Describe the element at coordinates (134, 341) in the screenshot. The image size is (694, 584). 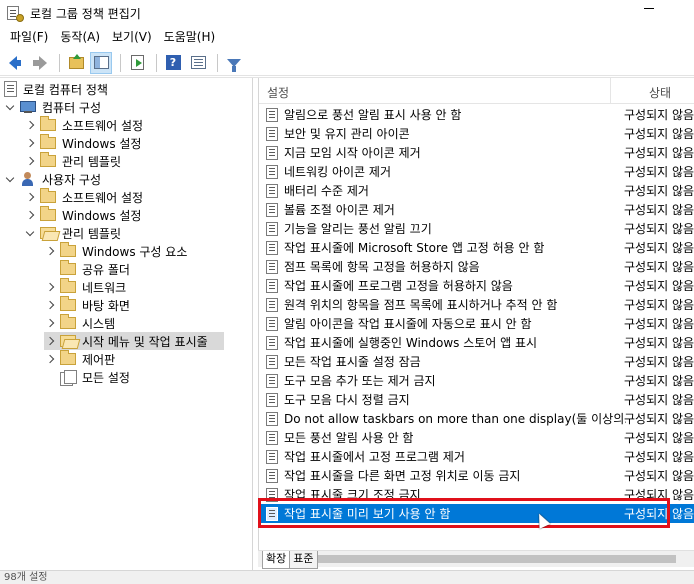
I see `tree-item-start-menu-taskbar: 시작 메뉴 및 작업 표시줄` at that location.